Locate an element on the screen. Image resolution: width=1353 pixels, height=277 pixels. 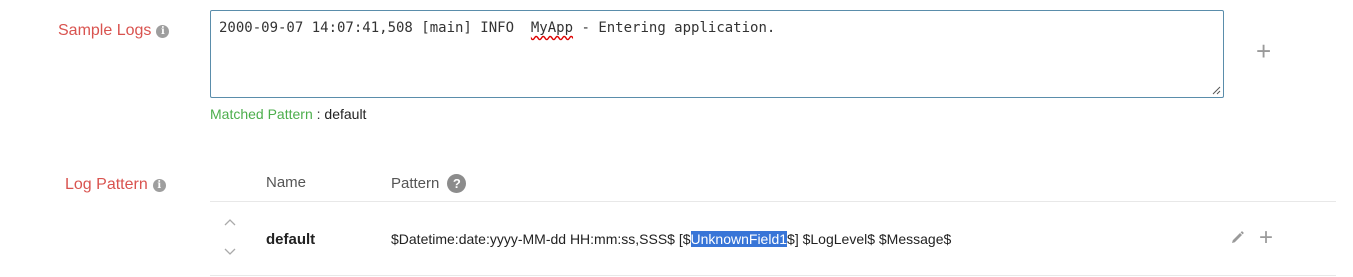
column-header-pattern: Pattern ? is located at coordinates (429, 183).